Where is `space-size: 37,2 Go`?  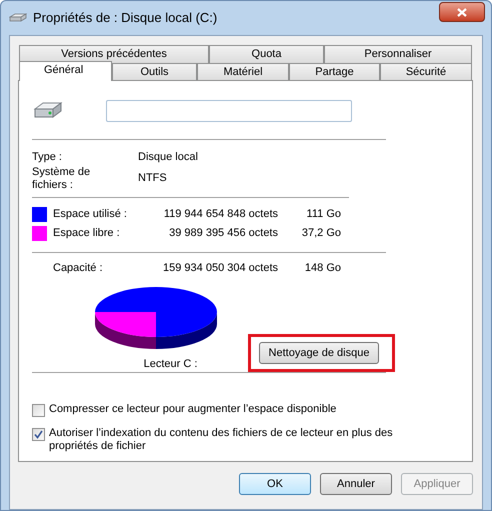
space-size: 37,2 Go is located at coordinates (320, 234).